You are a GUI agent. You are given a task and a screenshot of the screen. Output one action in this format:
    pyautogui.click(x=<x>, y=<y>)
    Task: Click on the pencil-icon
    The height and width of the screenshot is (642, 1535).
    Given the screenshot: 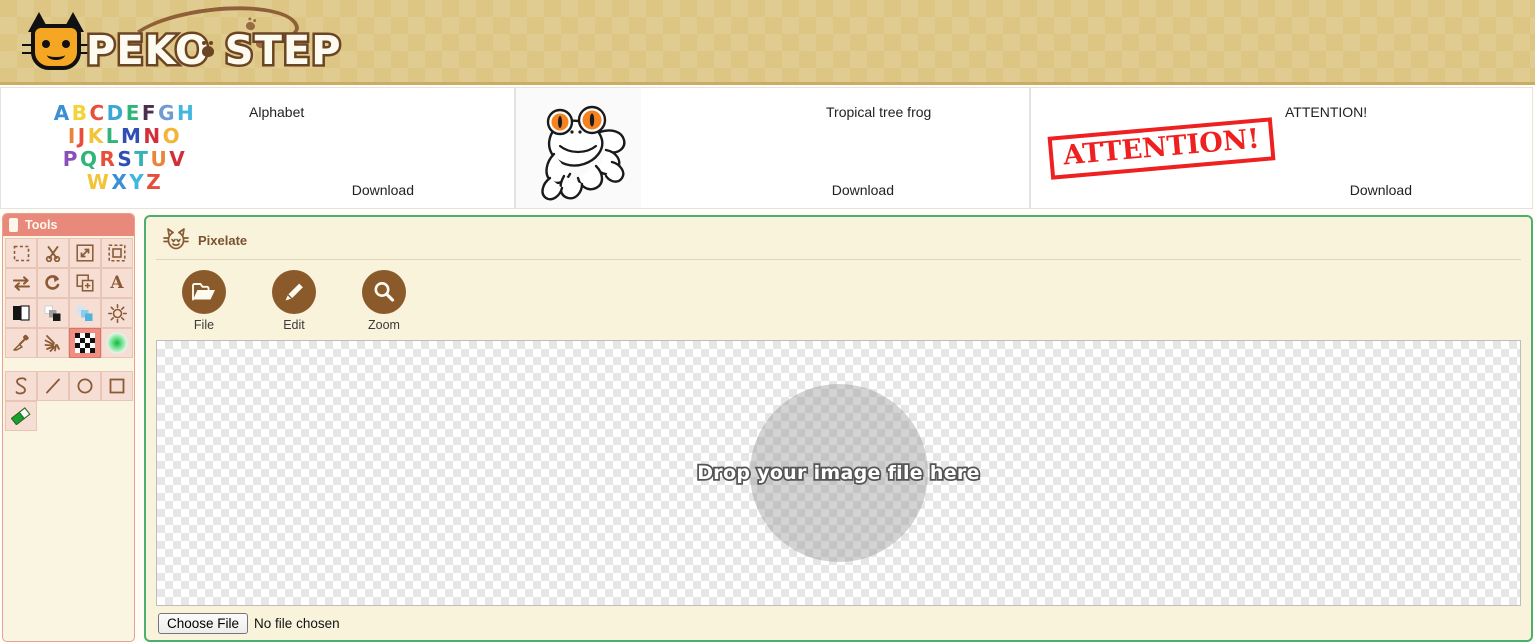 What is the action you would take?
    pyautogui.click(x=294, y=292)
    